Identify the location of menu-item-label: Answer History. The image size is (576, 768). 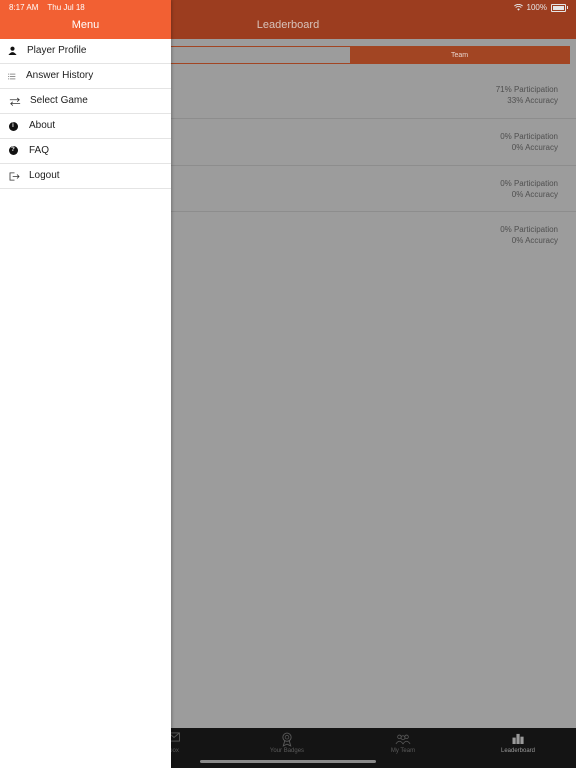
(60, 75).